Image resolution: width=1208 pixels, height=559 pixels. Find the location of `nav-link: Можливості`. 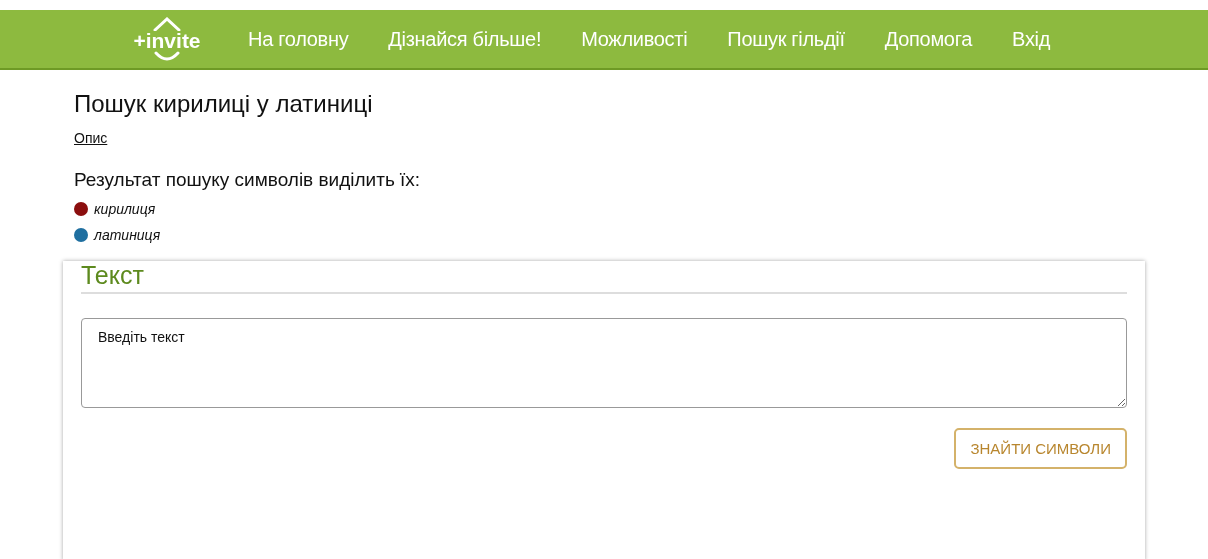

nav-link: Можливості is located at coordinates (634, 39).